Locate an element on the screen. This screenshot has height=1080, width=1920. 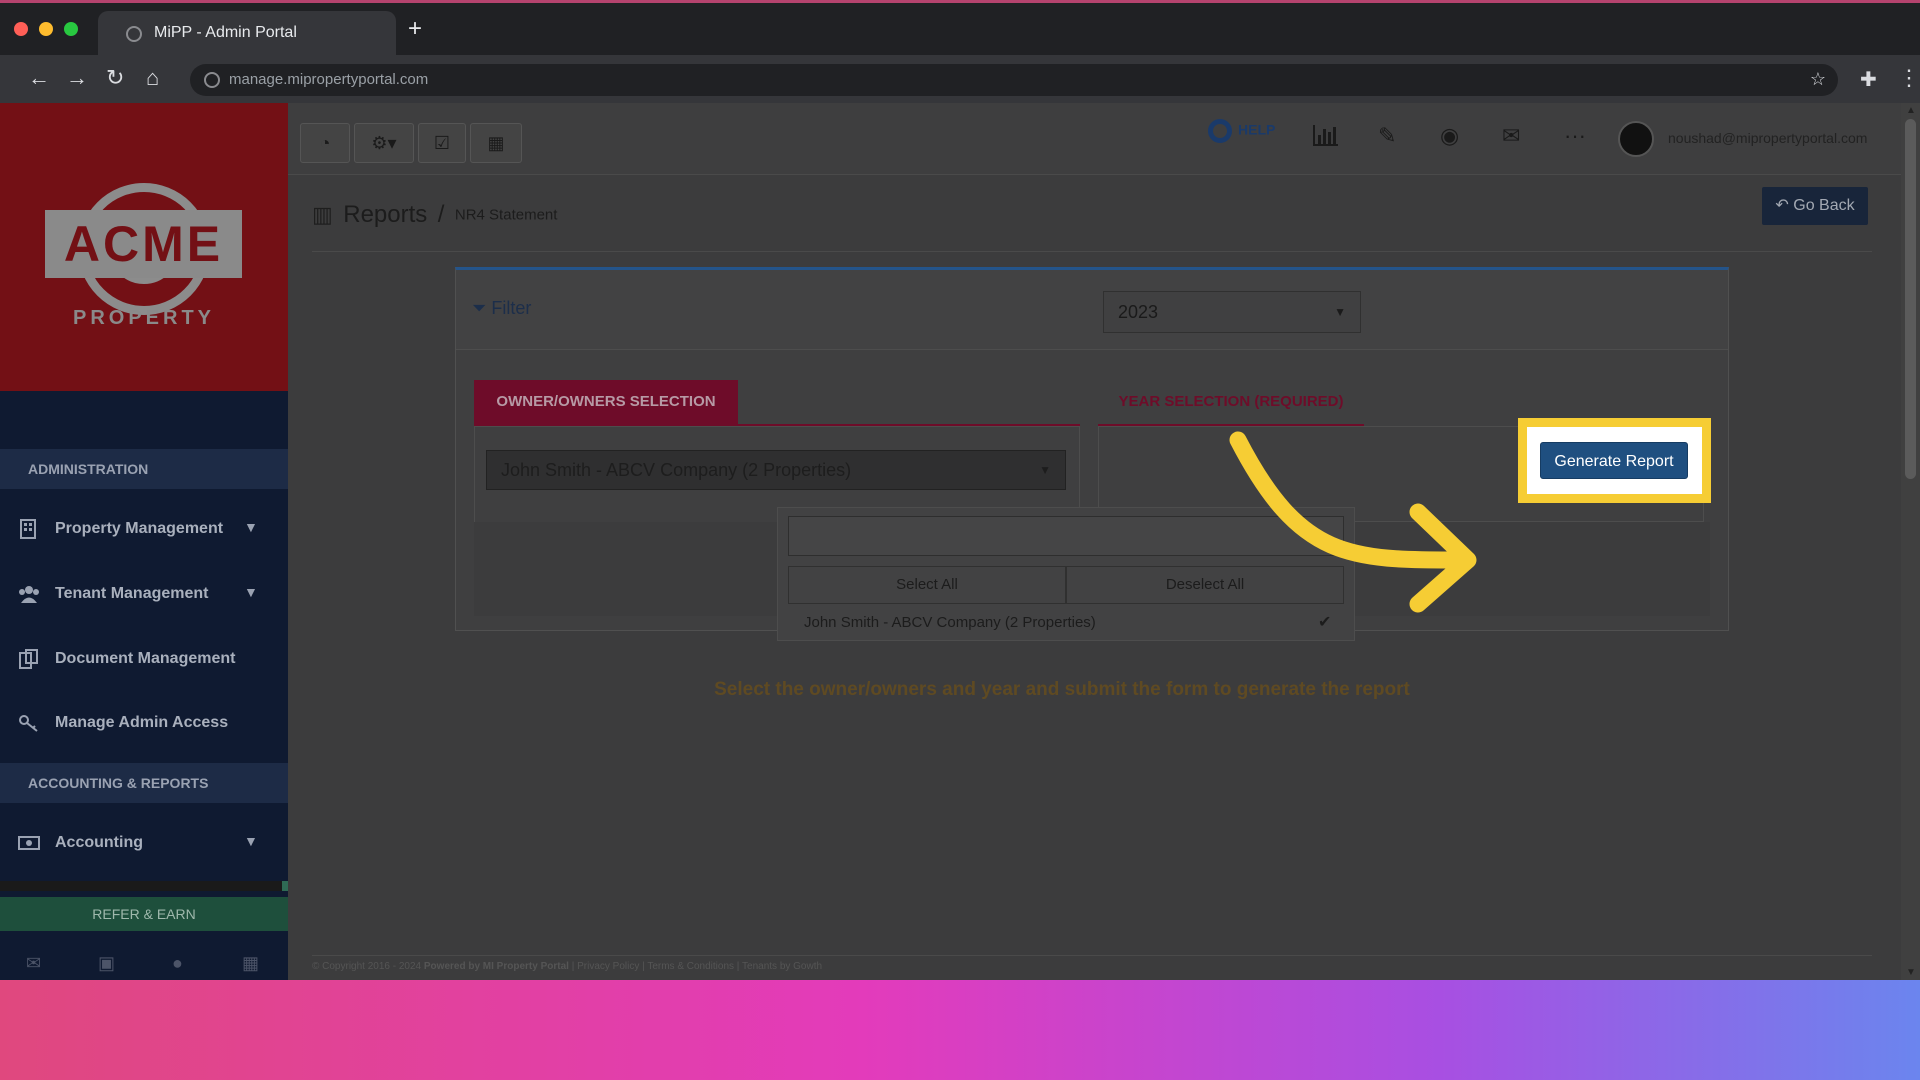
footer-extra: Tenants by Gowth is located at coordinates (782, 966).